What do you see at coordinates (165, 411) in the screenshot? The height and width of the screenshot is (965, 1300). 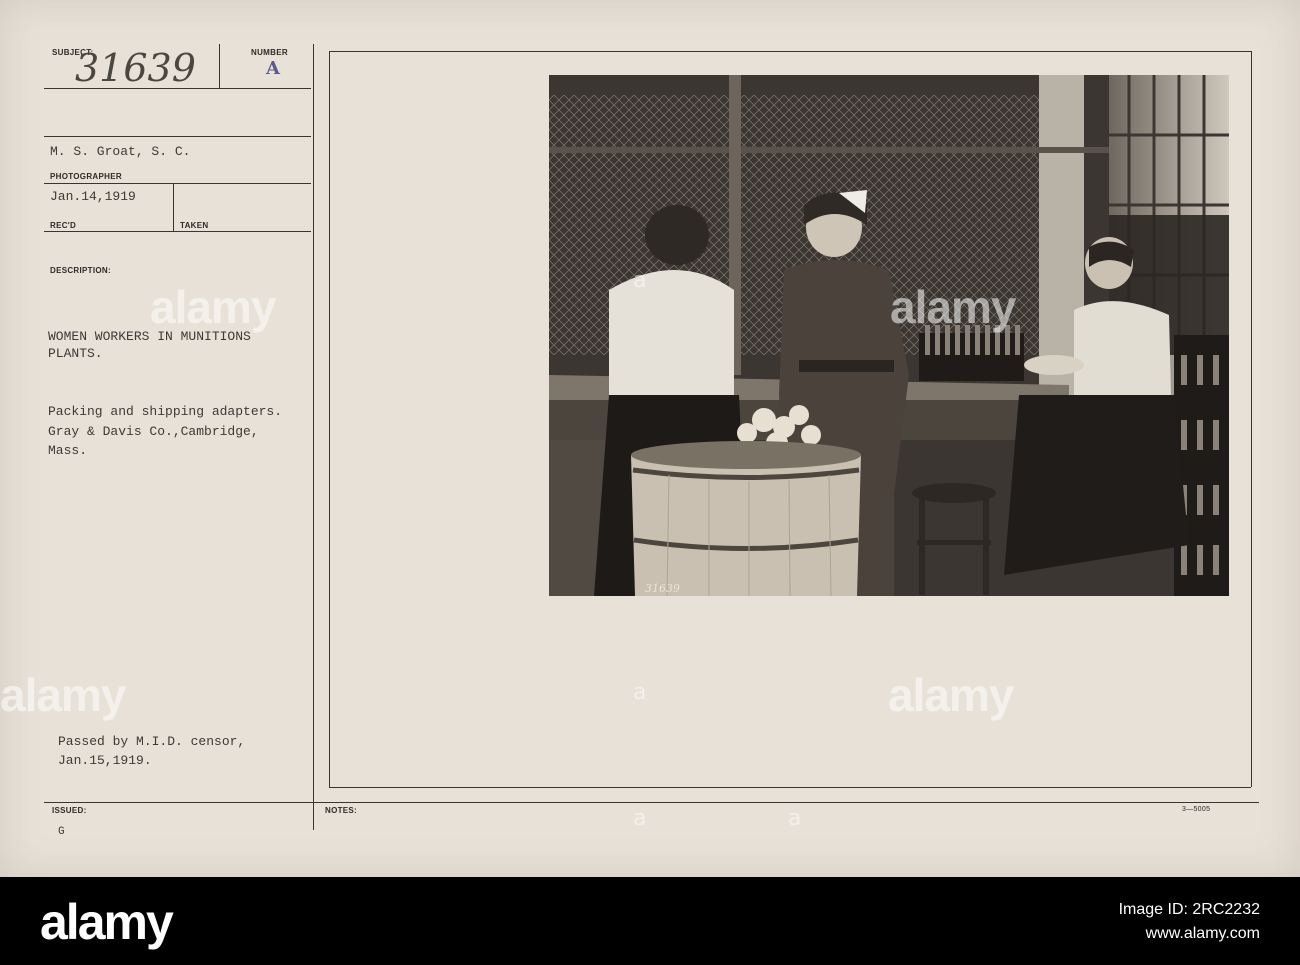 I see `description-line: Packing and shipping adapters.` at bounding box center [165, 411].